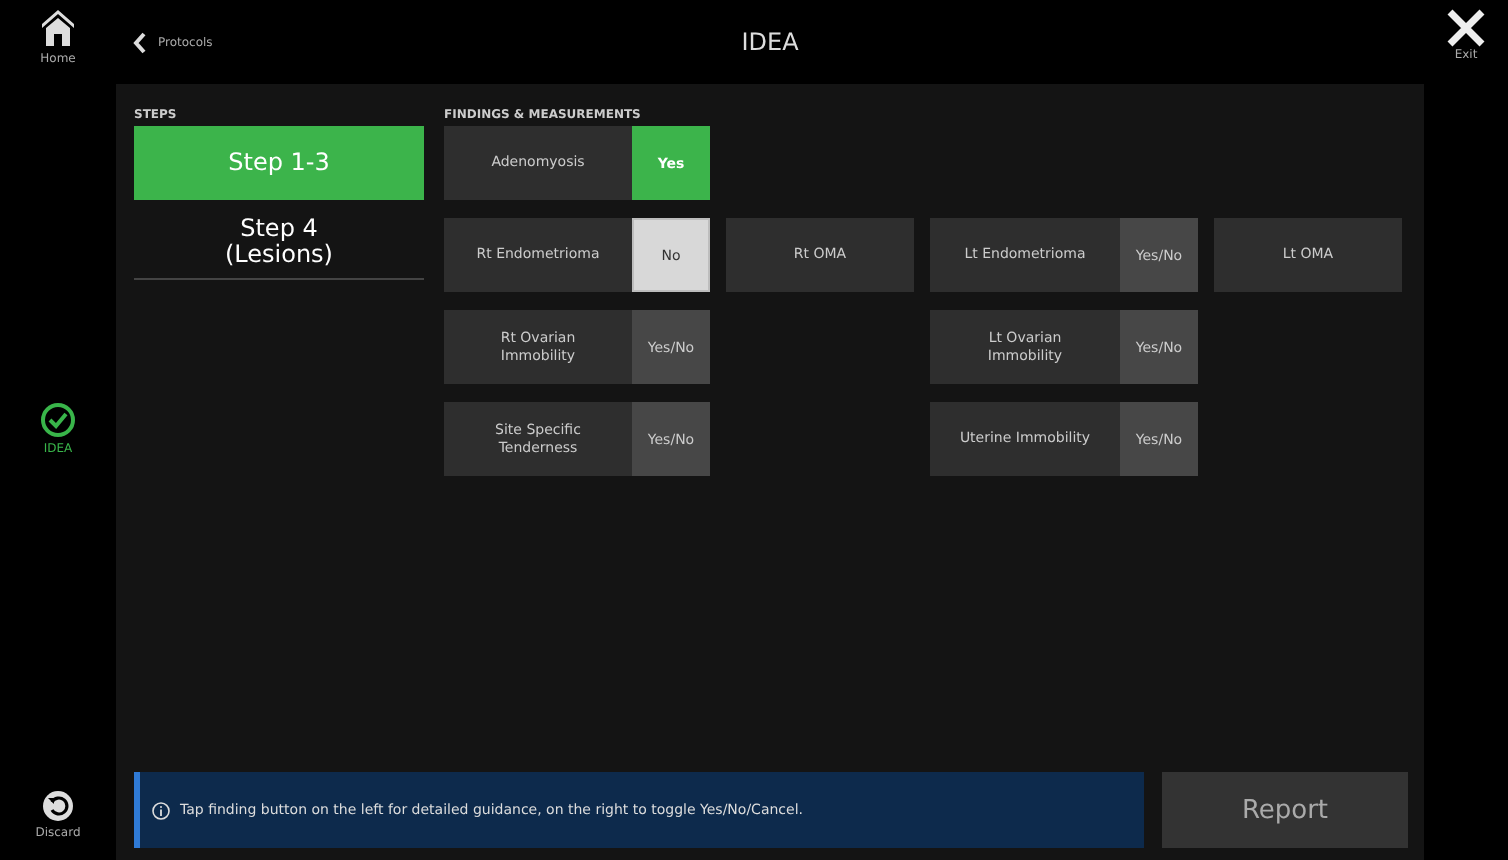 This screenshot has width=1508, height=860. I want to click on close-icon, so click(1466, 28).